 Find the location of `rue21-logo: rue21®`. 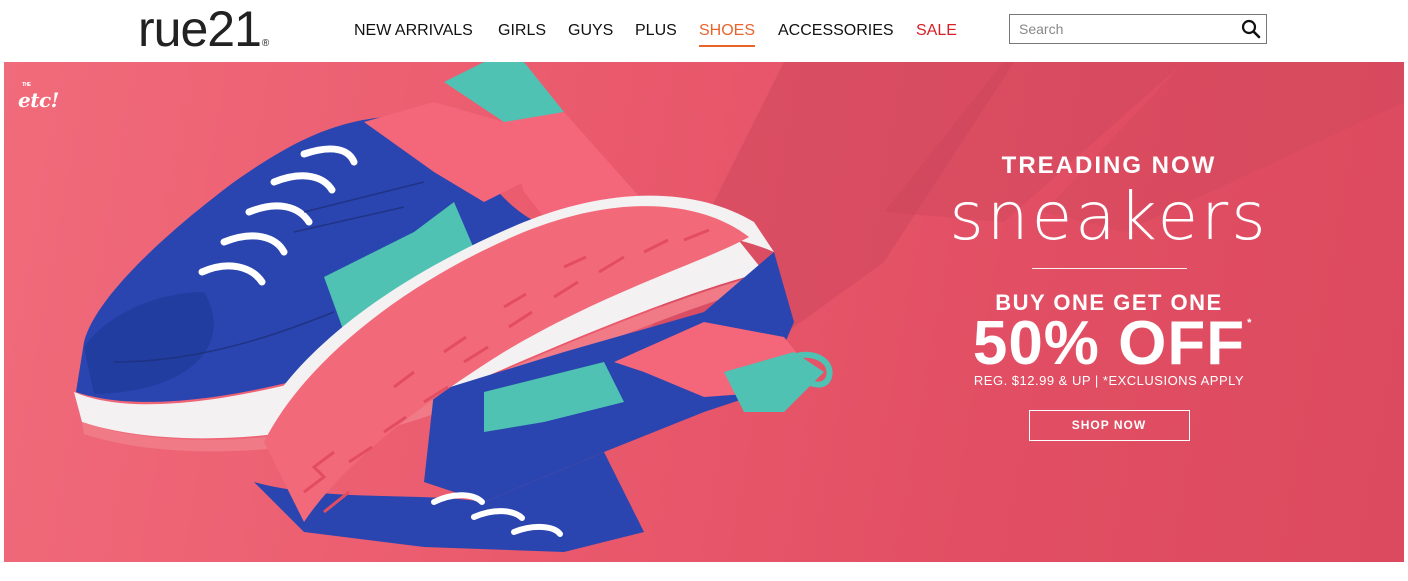

rue21-logo: rue21® is located at coordinates (203, 29).